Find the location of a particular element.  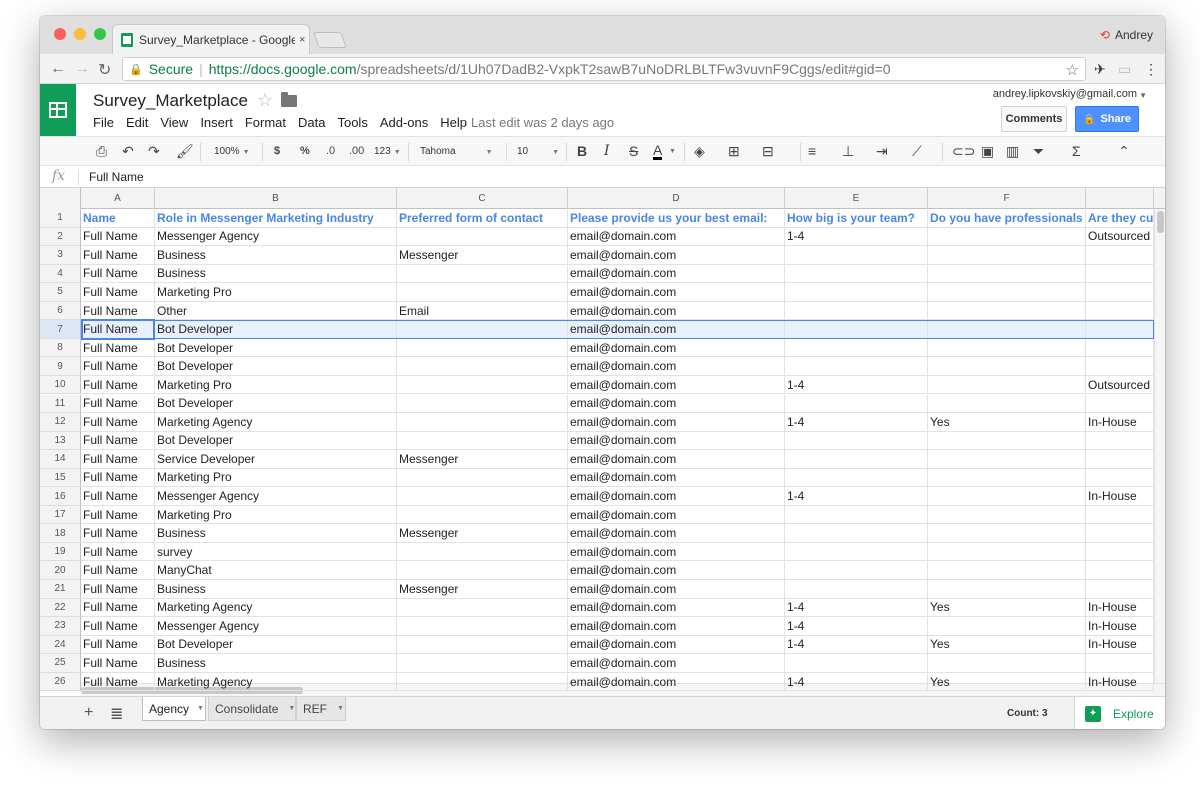

table-cell: Marketing Pro is located at coordinates (276, 478).